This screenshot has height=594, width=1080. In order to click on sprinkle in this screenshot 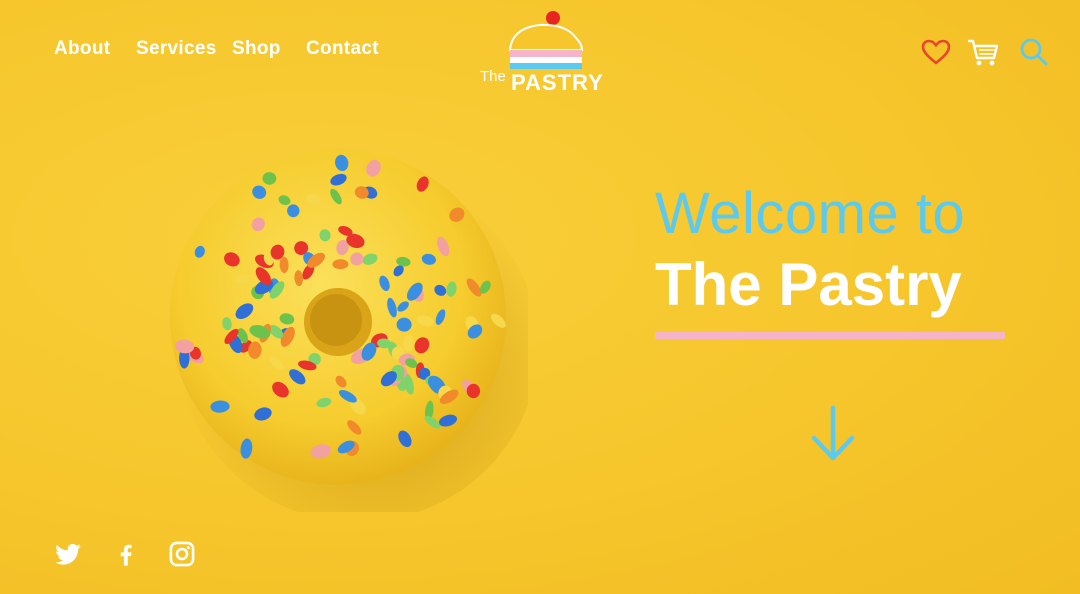, I will do `click(340, 264)`.